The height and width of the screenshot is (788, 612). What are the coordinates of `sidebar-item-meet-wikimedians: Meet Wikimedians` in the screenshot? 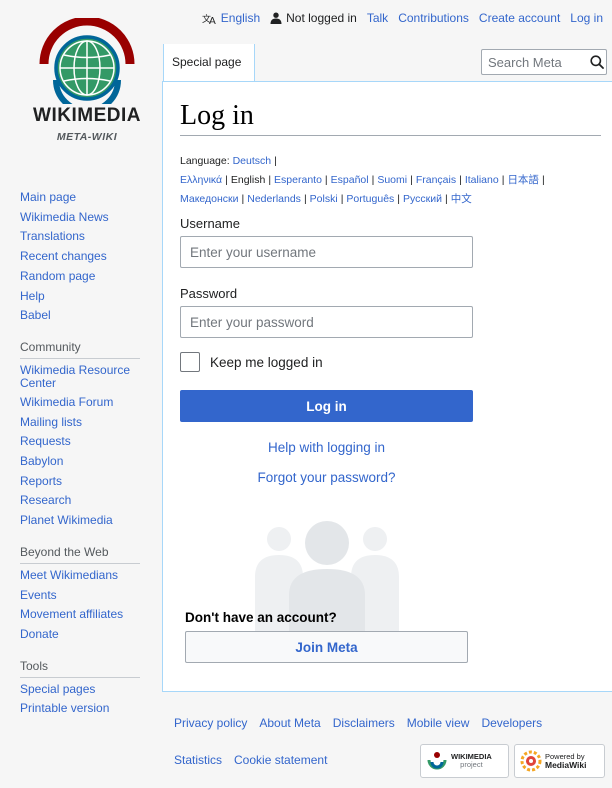 It's located at (90, 576).